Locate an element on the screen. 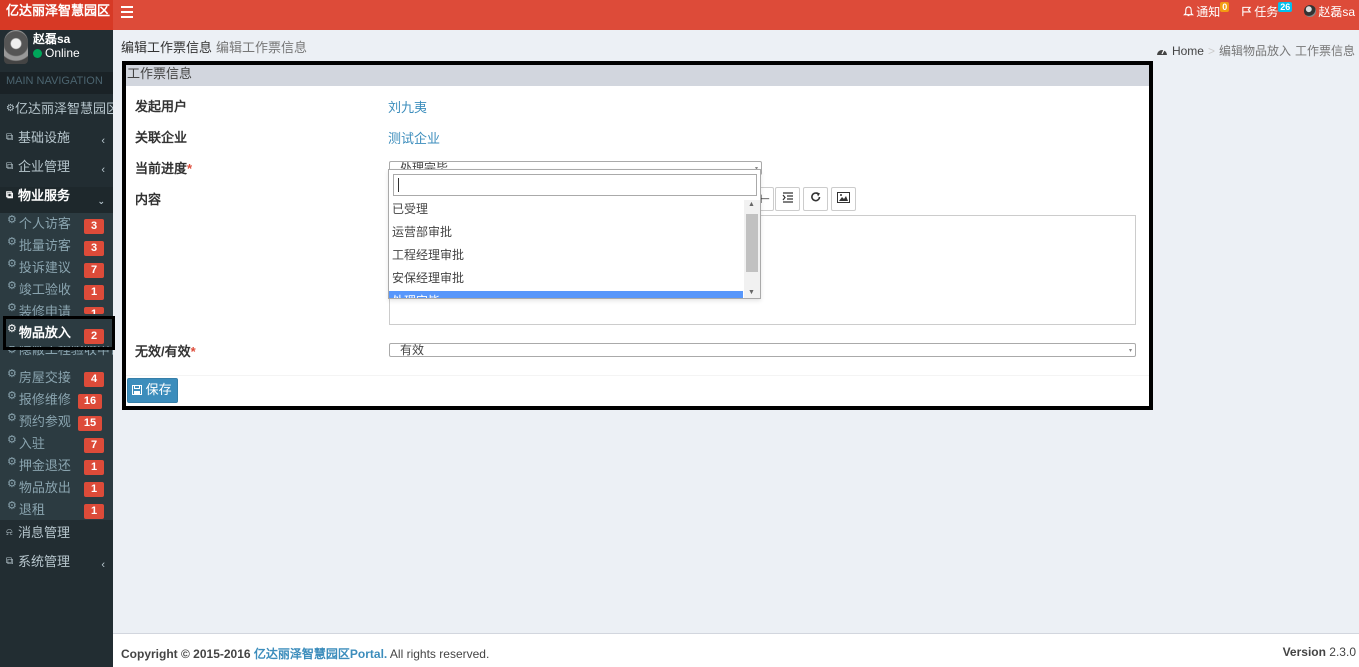 The image size is (1359, 667). notifications-label: 通知 is located at coordinates (1208, 11).